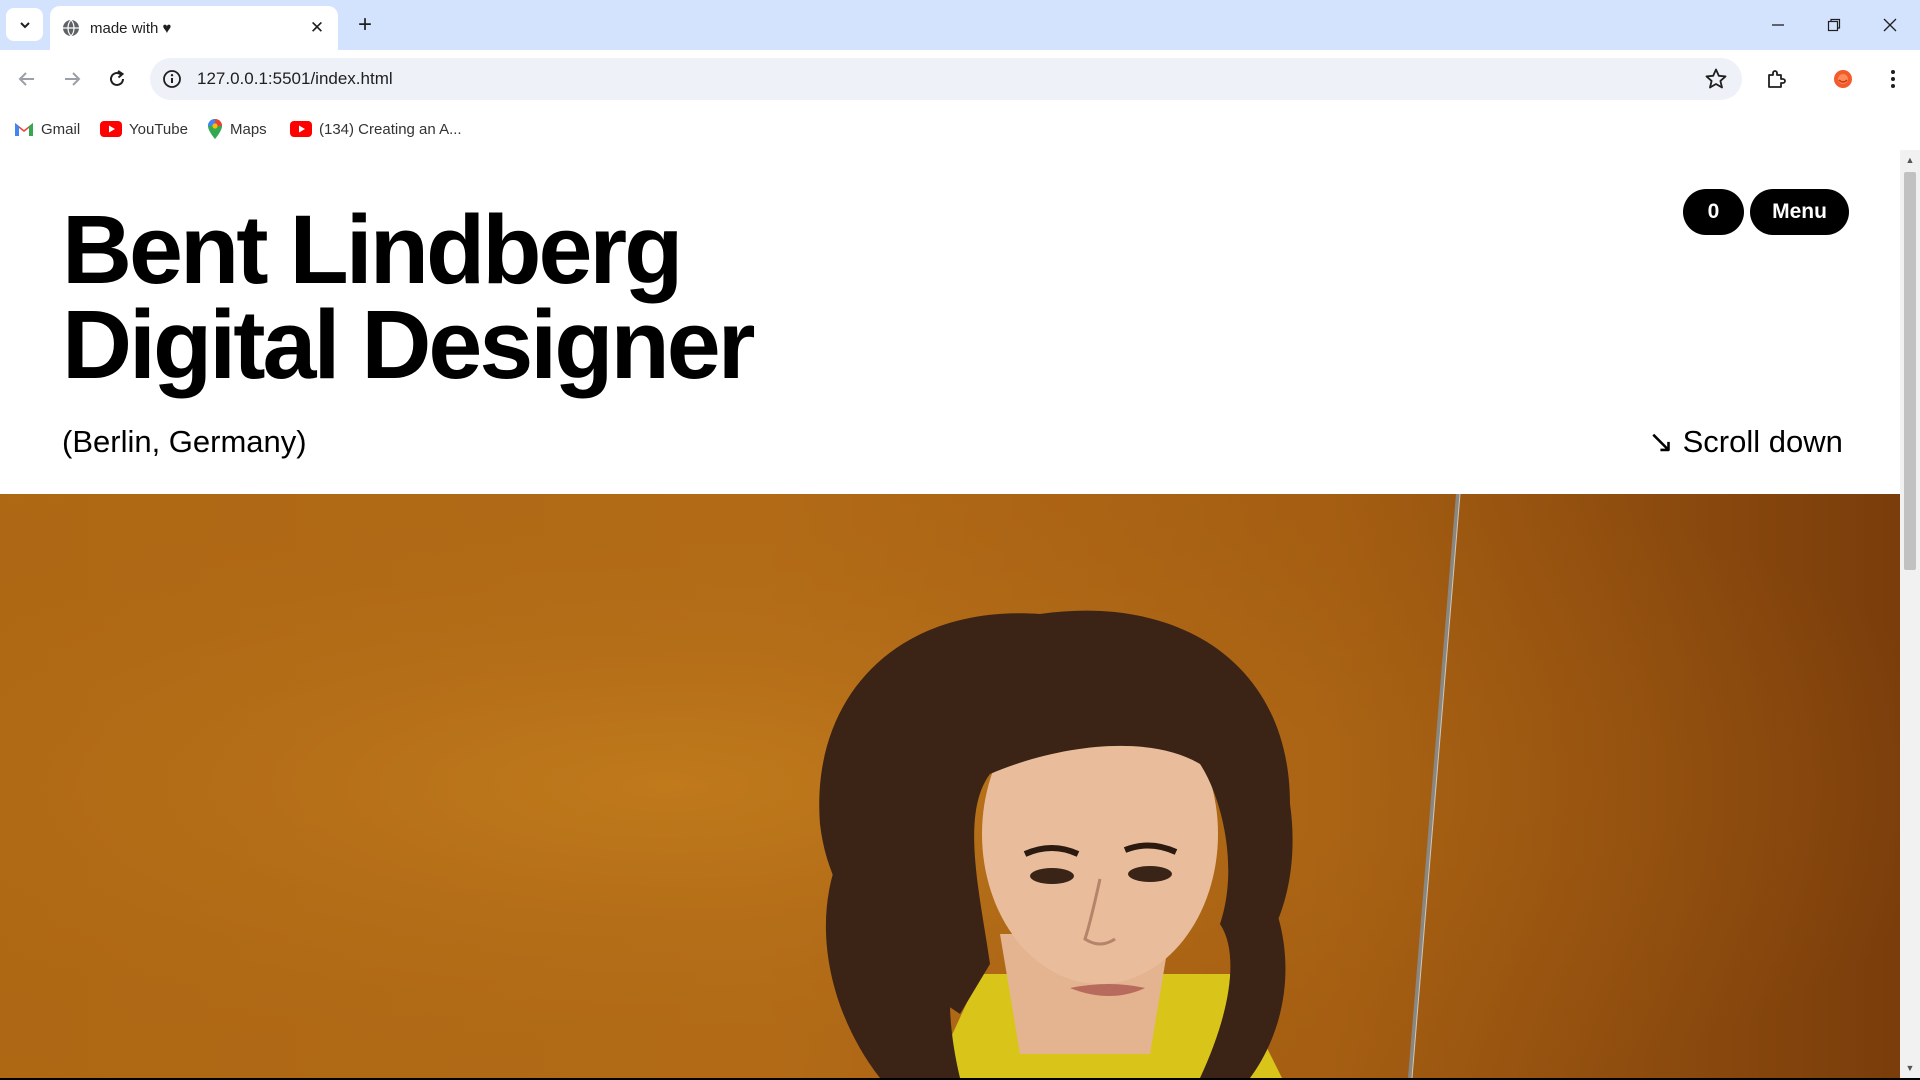  Describe the element at coordinates (1713, 212) in the screenshot. I see `cart-count-button: 0` at that location.